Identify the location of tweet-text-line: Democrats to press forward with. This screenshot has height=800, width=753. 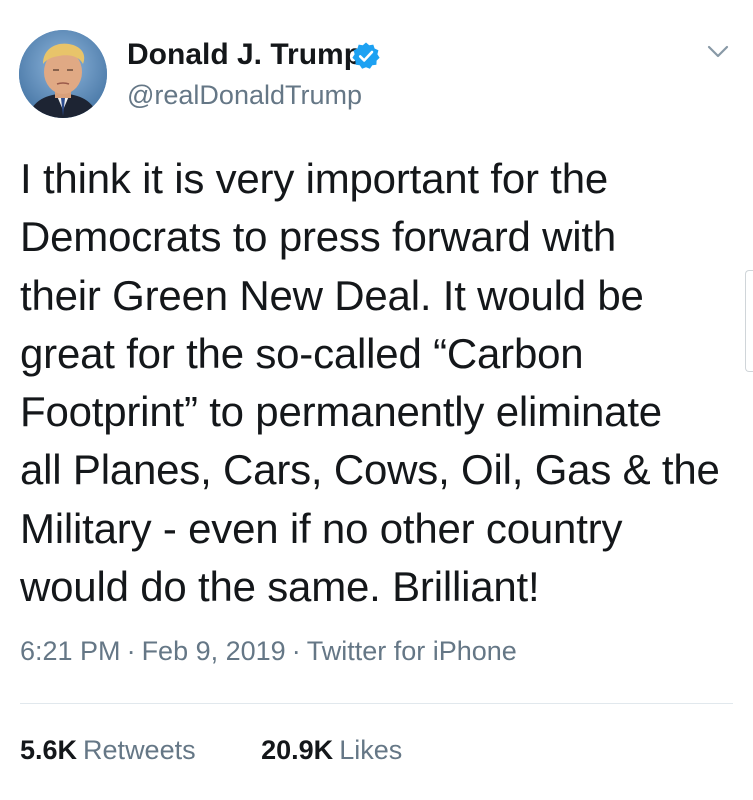
(318, 237).